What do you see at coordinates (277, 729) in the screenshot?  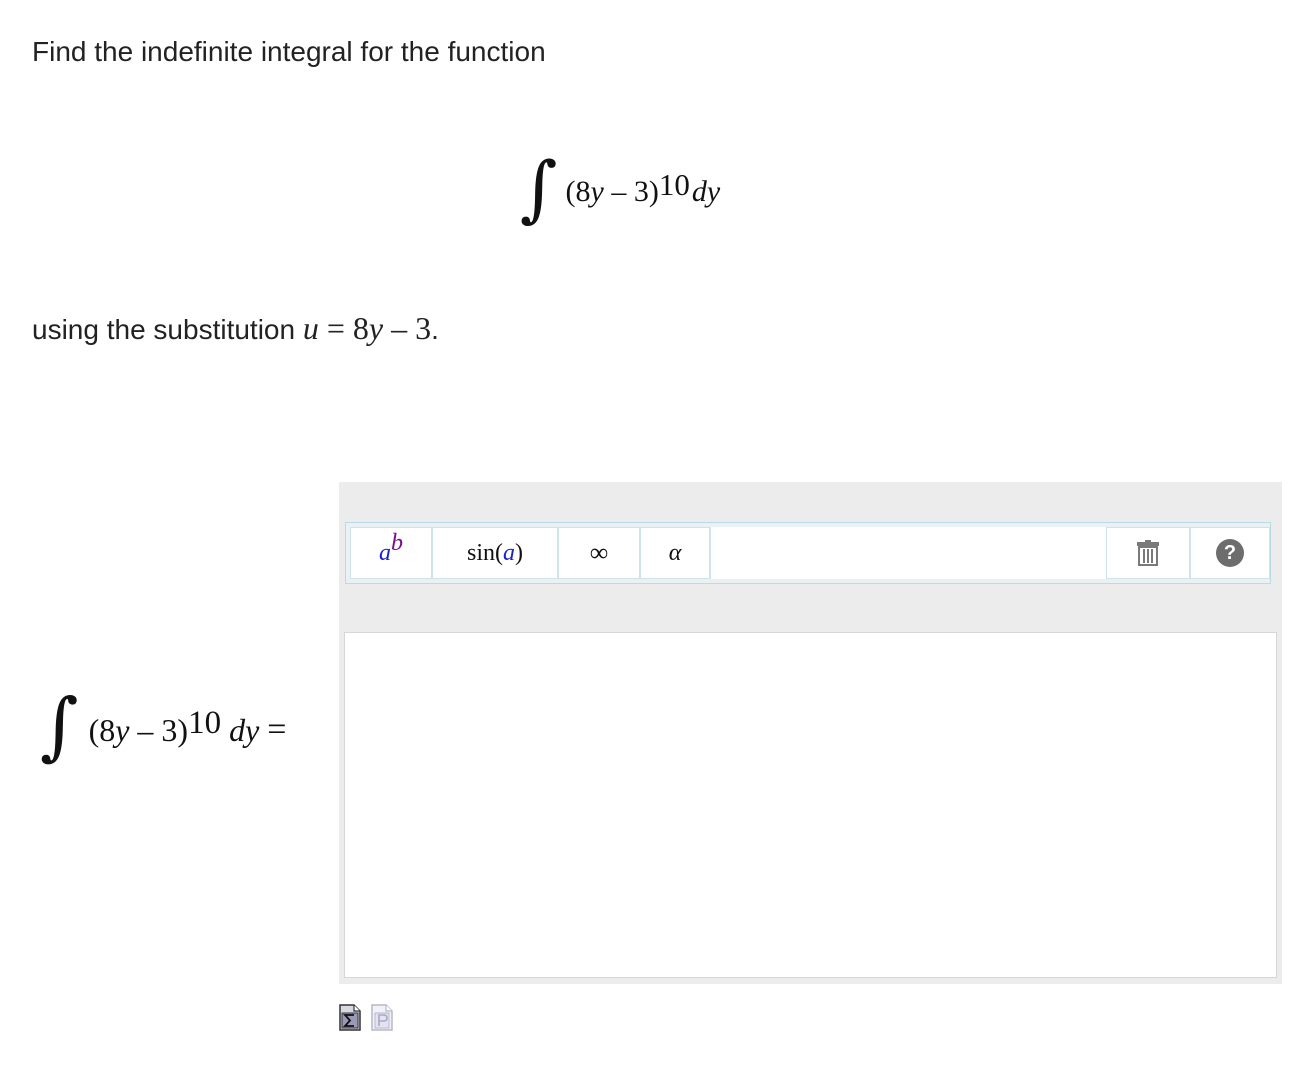 I see `equals-sign: =` at bounding box center [277, 729].